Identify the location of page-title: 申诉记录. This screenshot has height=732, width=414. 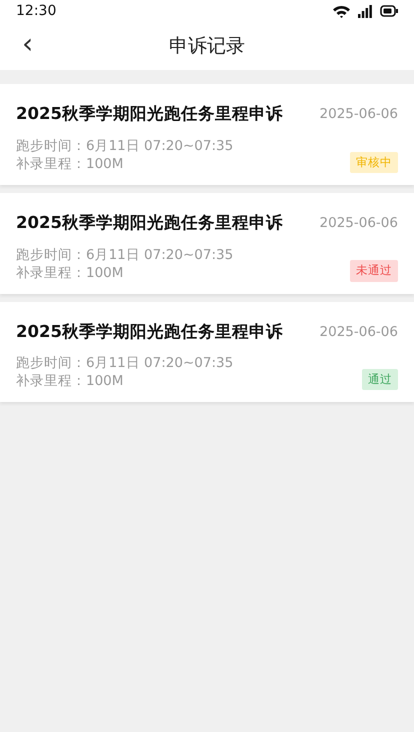
(207, 46).